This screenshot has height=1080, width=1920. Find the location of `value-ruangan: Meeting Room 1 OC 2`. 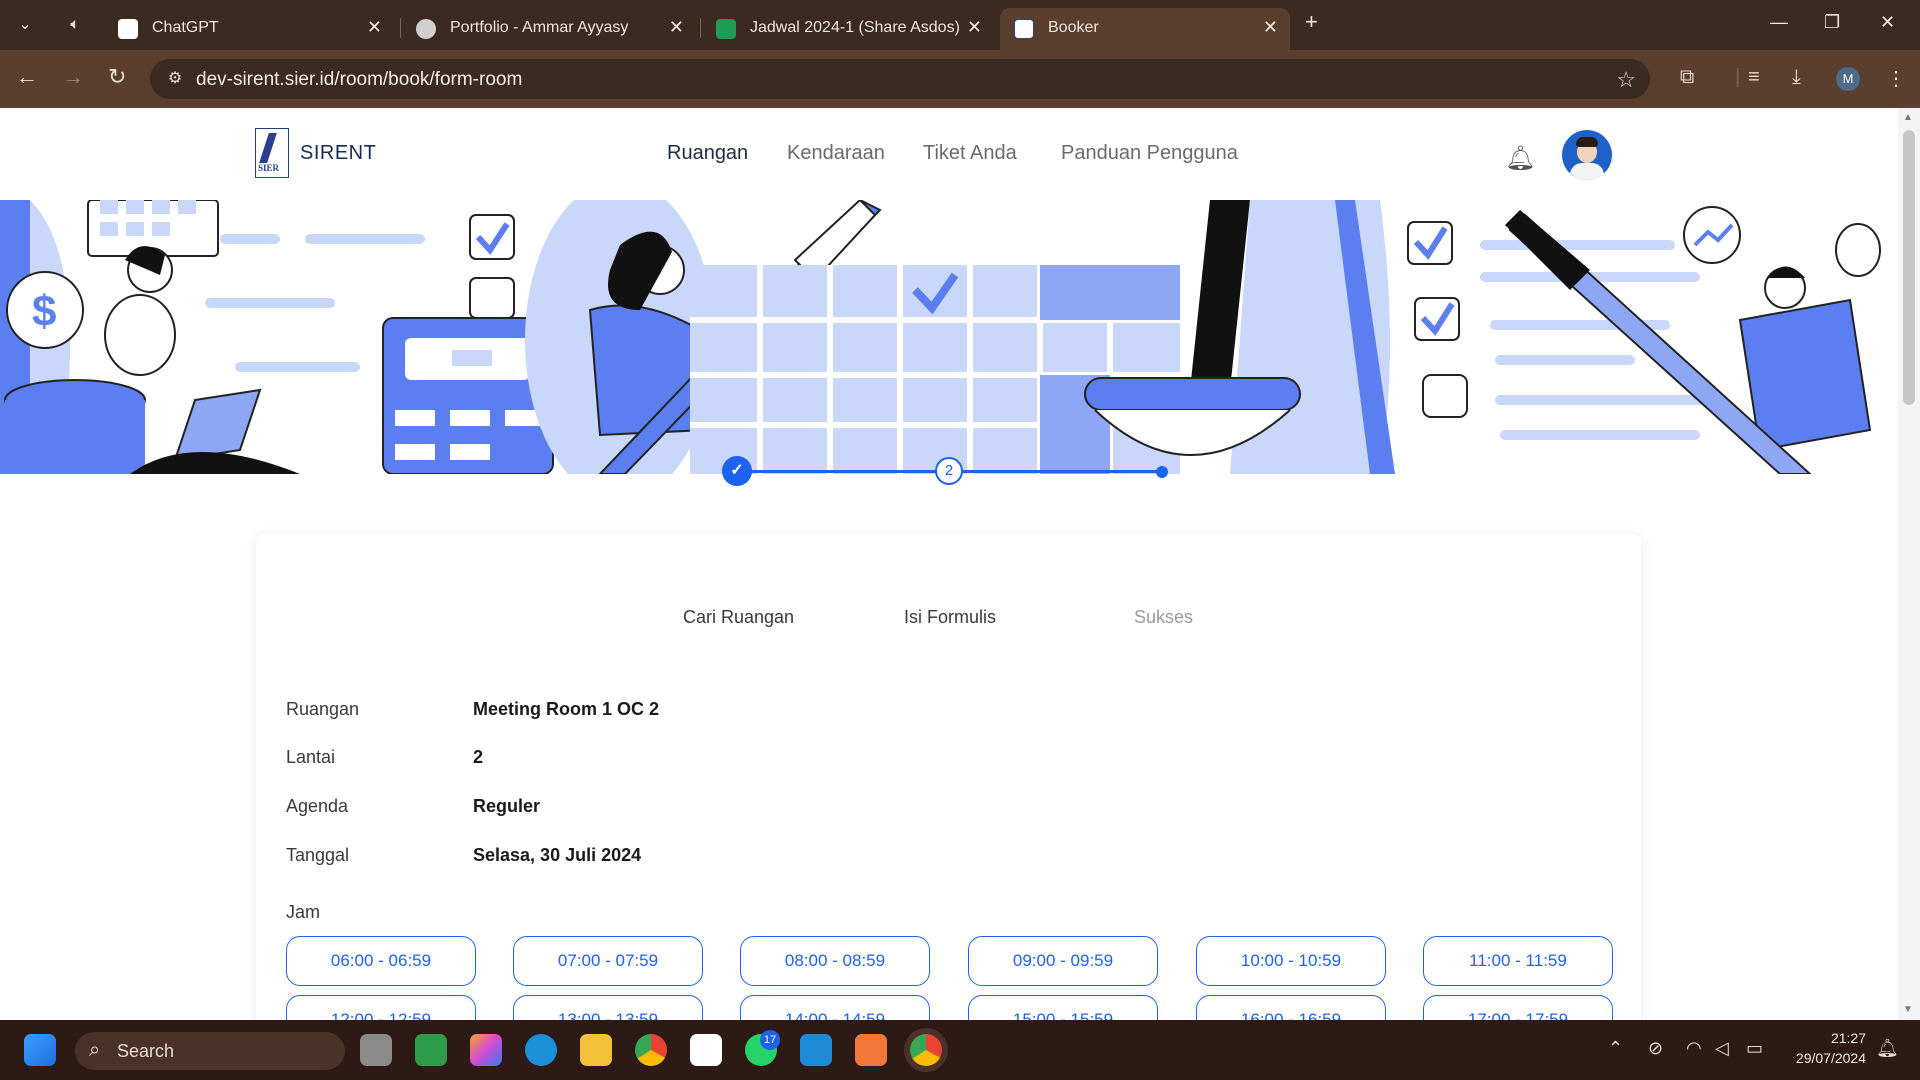

value-ruangan: Meeting Room 1 OC 2 is located at coordinates (566, 709).